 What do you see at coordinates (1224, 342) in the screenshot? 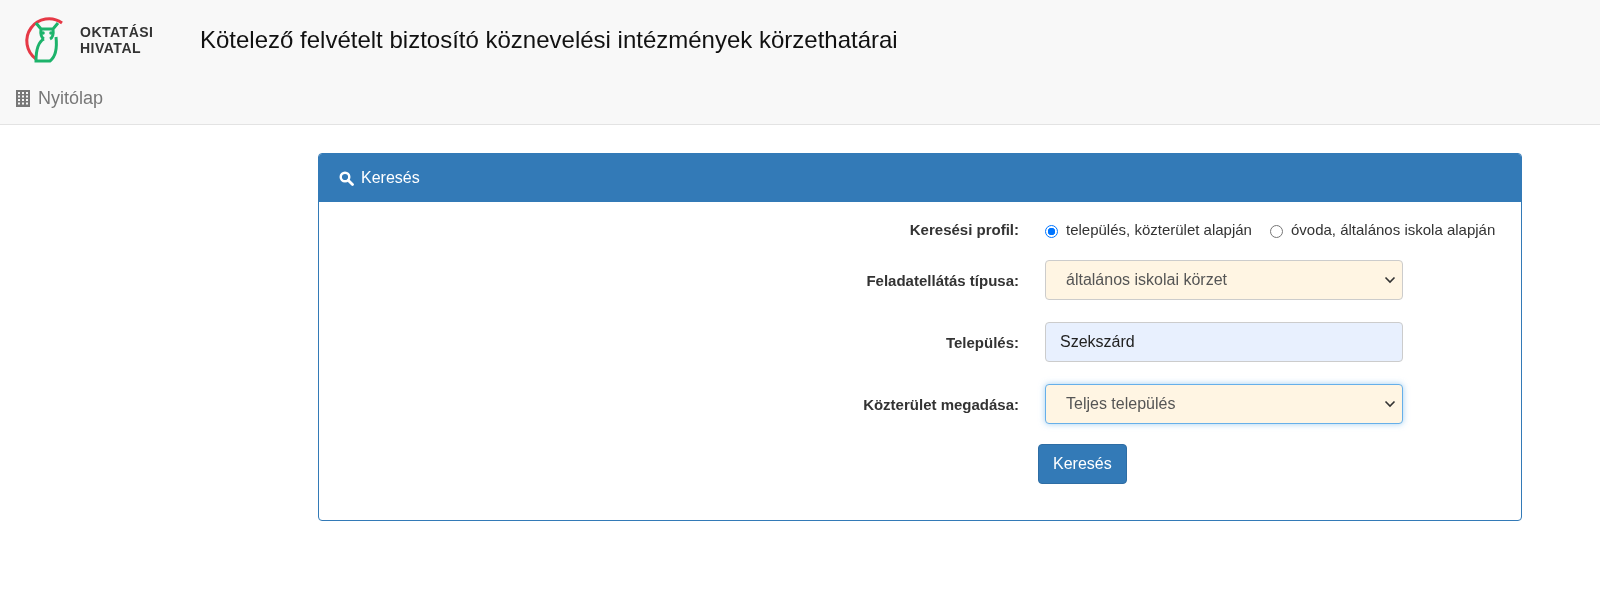
I see `text-field: Szekszárd` at bounding box center [1224, 342].